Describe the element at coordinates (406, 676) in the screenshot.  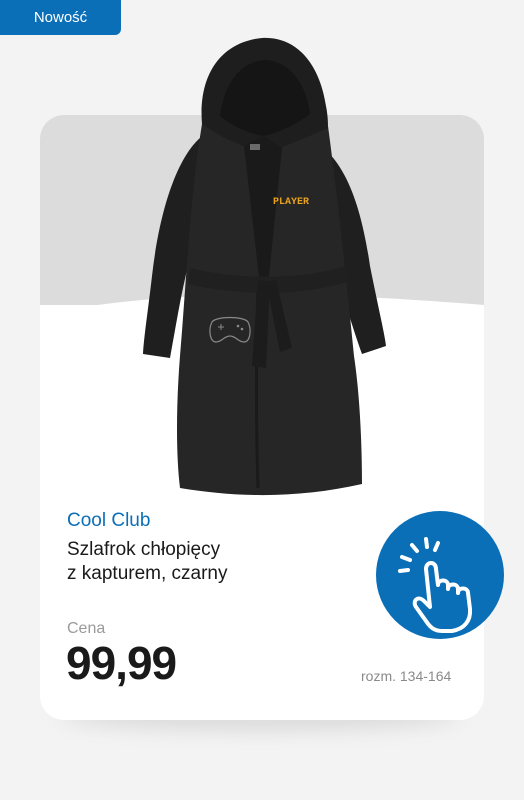
I see `size-range: rozm. 134-164` at that location.